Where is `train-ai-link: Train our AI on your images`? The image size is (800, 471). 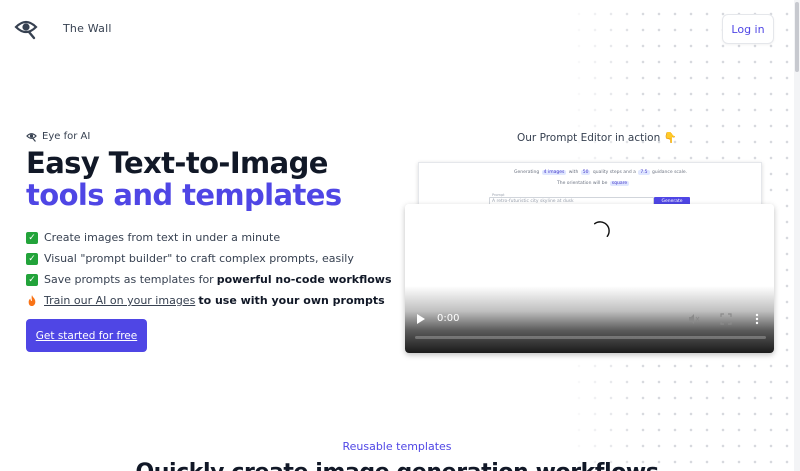
train-ai-link: Train our AI on your images is located at coordinates (119, 300).